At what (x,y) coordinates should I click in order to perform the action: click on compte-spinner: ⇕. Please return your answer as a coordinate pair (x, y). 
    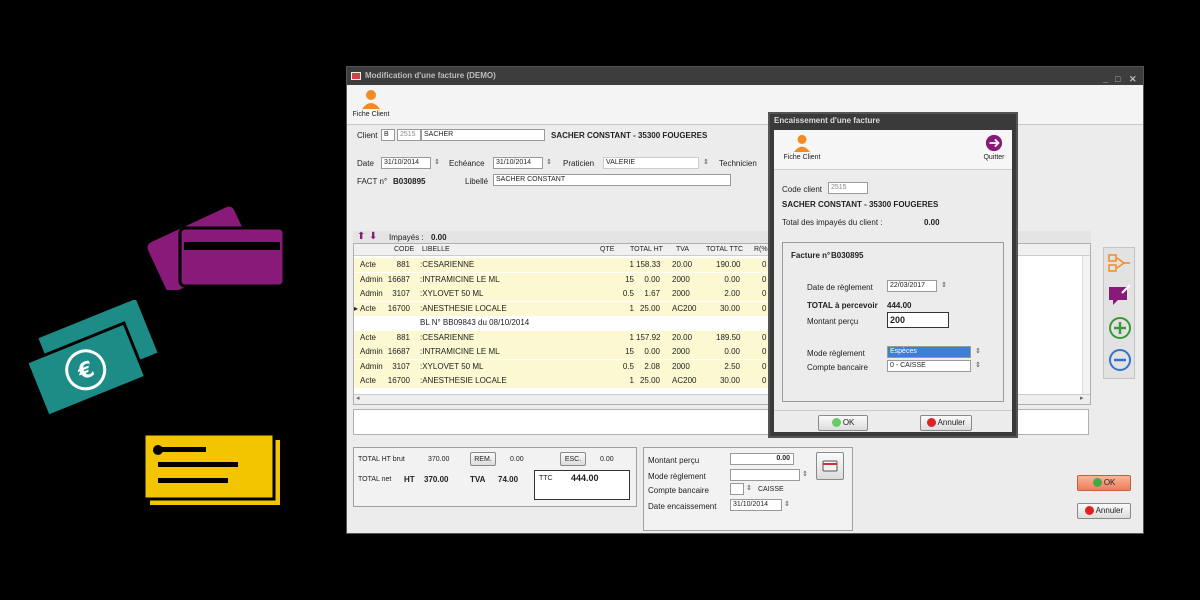
    Looking at the image, I should click on (749, 488).